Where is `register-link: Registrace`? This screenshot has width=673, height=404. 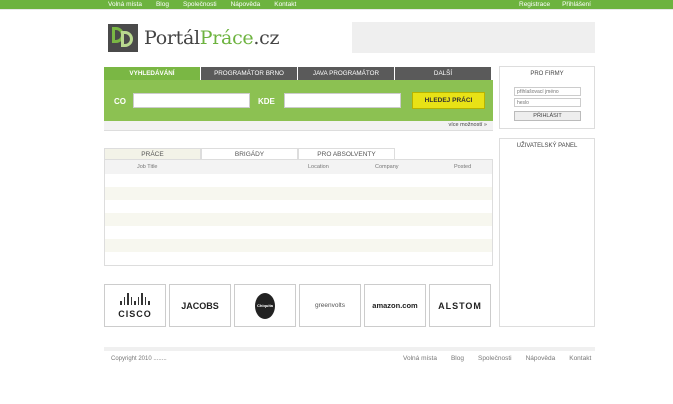 register-link: Registrace is located at coordinates (534, 4).